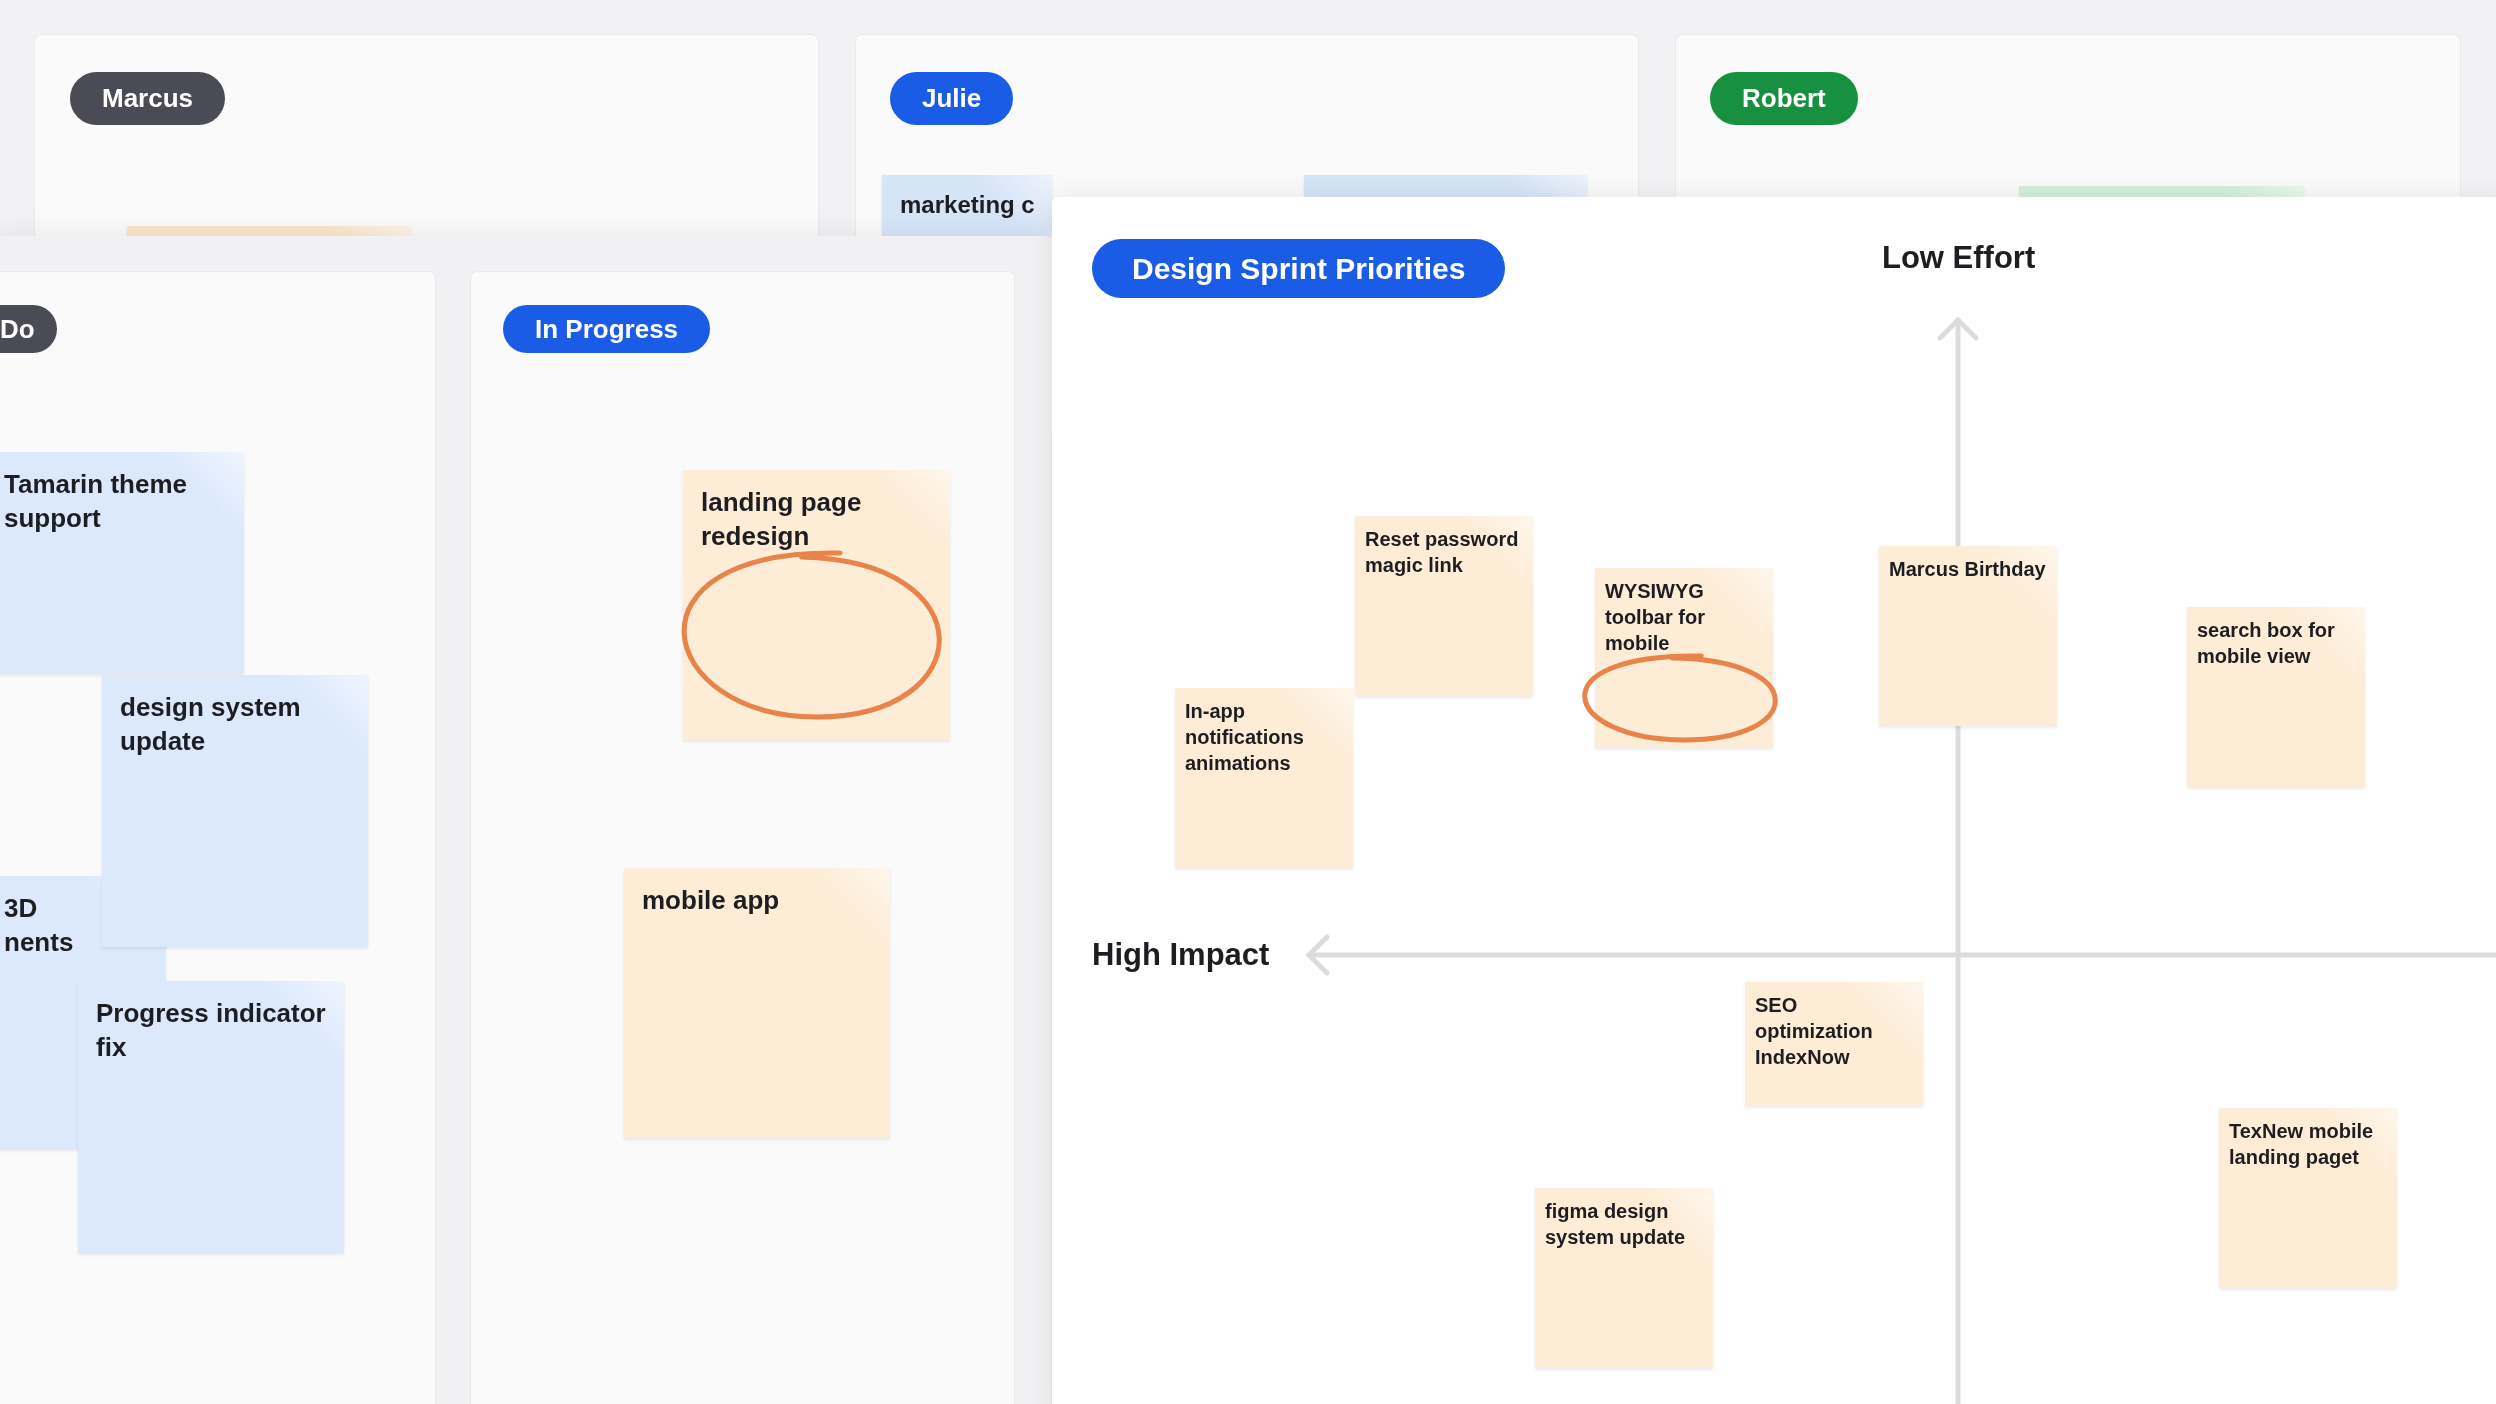  What do you see at coordinates (2308, 1198) in the screenshot?
I see `sticky-note: TexNew mobile landing paget` at bounding box center [2308, 1198].